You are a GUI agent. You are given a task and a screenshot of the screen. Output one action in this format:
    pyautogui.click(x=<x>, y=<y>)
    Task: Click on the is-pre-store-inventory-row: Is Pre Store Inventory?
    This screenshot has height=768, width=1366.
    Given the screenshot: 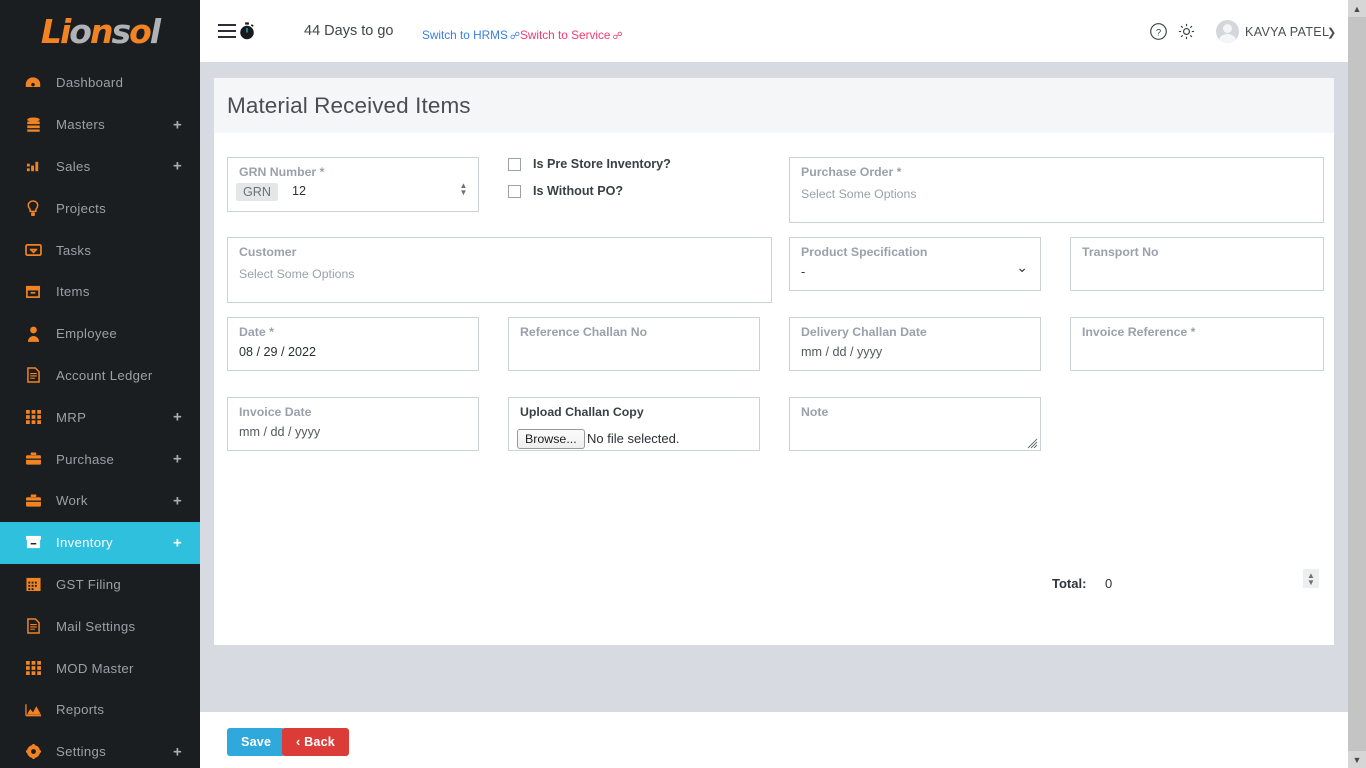 What is the action you would take?
    pyautogui.click(x=589, y=164)
    